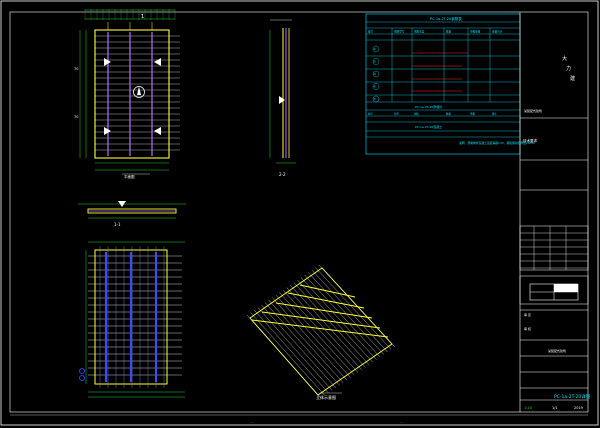 The height and width of the screenshot is (428, 600). Describe the element at coordinates (428, 106) in the screenshot. I see `embed-title: PC-1a-2T-20预埋件` at that location.